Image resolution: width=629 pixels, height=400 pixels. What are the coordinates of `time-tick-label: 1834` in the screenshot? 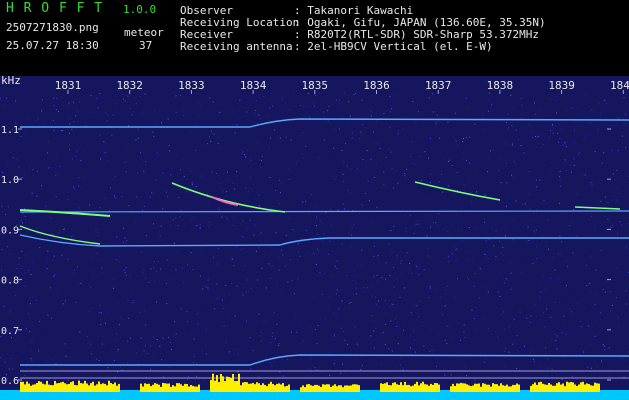 It's located at (253, 85).